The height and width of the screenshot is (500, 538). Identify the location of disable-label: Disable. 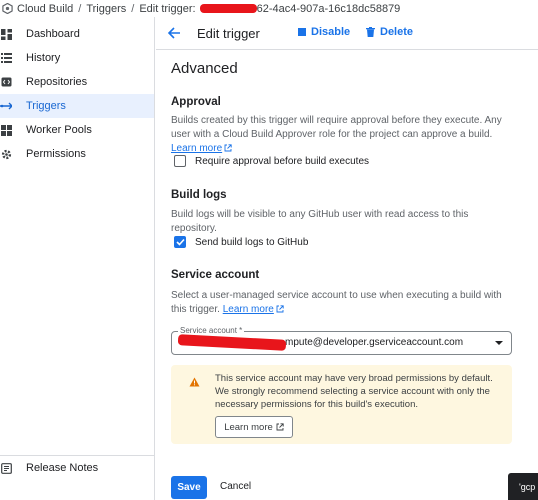
(331, 32).